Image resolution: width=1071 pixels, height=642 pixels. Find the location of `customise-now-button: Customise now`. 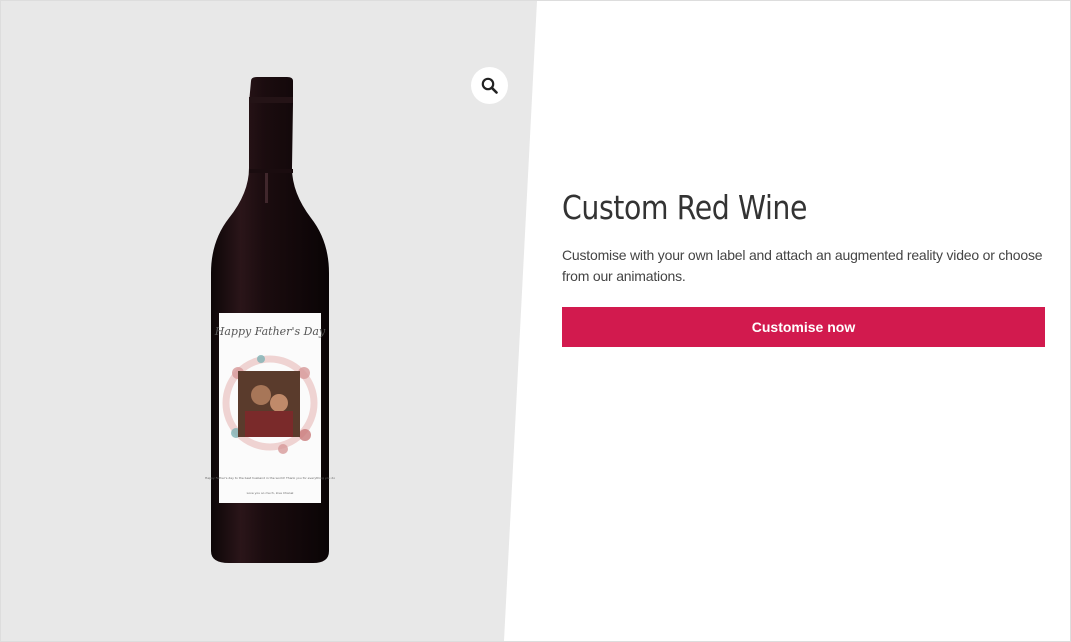

customise-now-button: Customise now is located at coordinates (803, 327).